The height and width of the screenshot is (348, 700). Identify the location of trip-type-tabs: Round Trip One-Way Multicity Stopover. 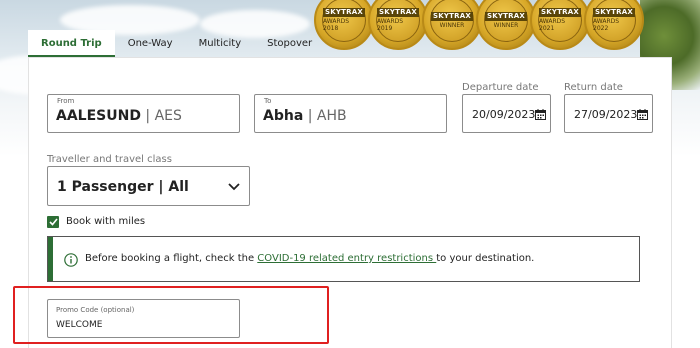
(176, 43).